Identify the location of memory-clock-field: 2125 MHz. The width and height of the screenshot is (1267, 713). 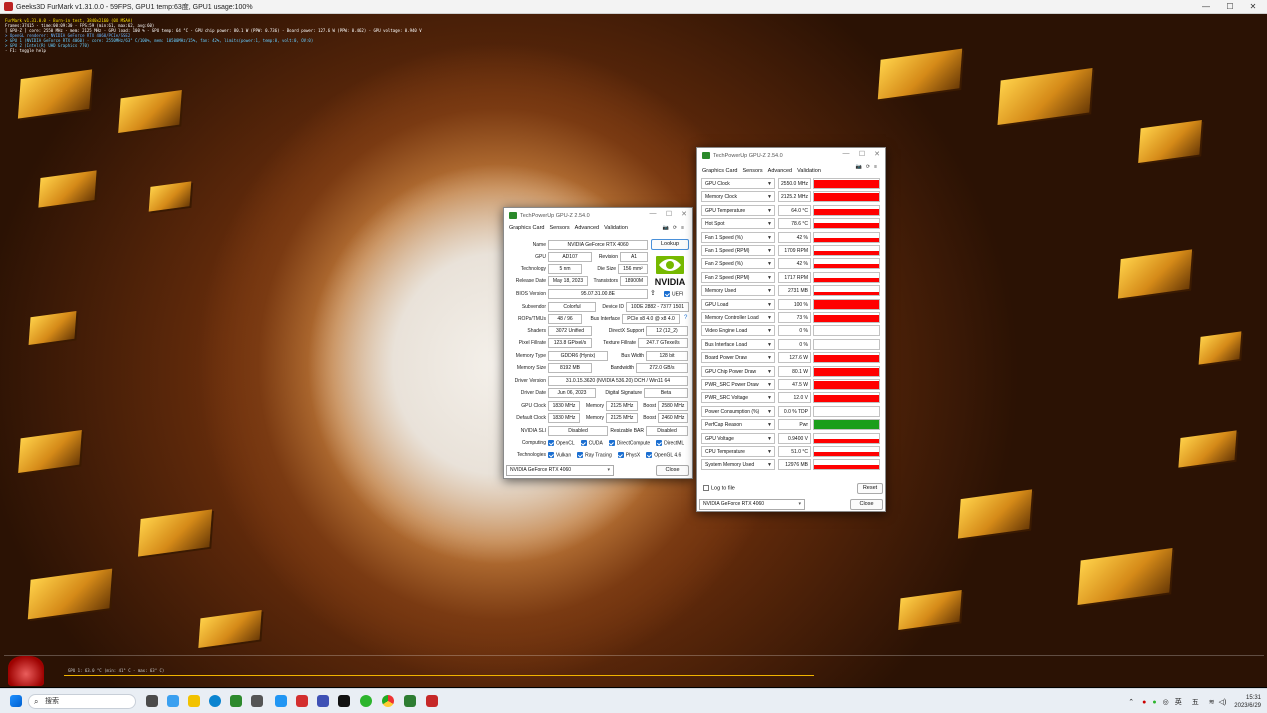
(622, 406).